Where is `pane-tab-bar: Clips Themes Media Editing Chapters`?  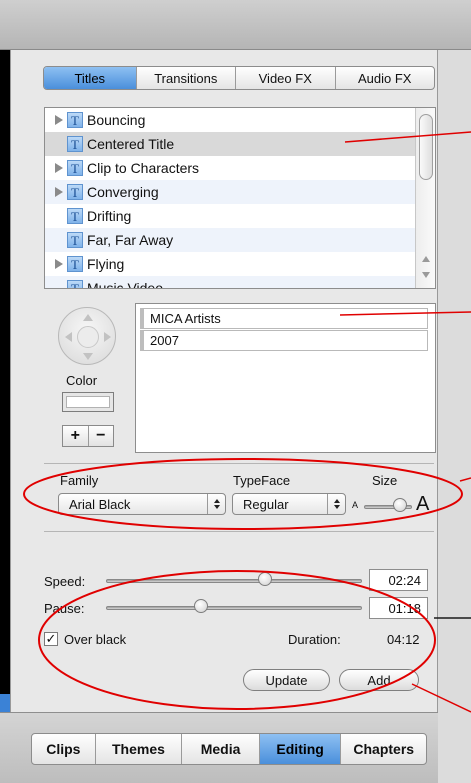 pane-tab-bar: Clips Themes Media Editing Chapters is located at coordinates (229, 749).